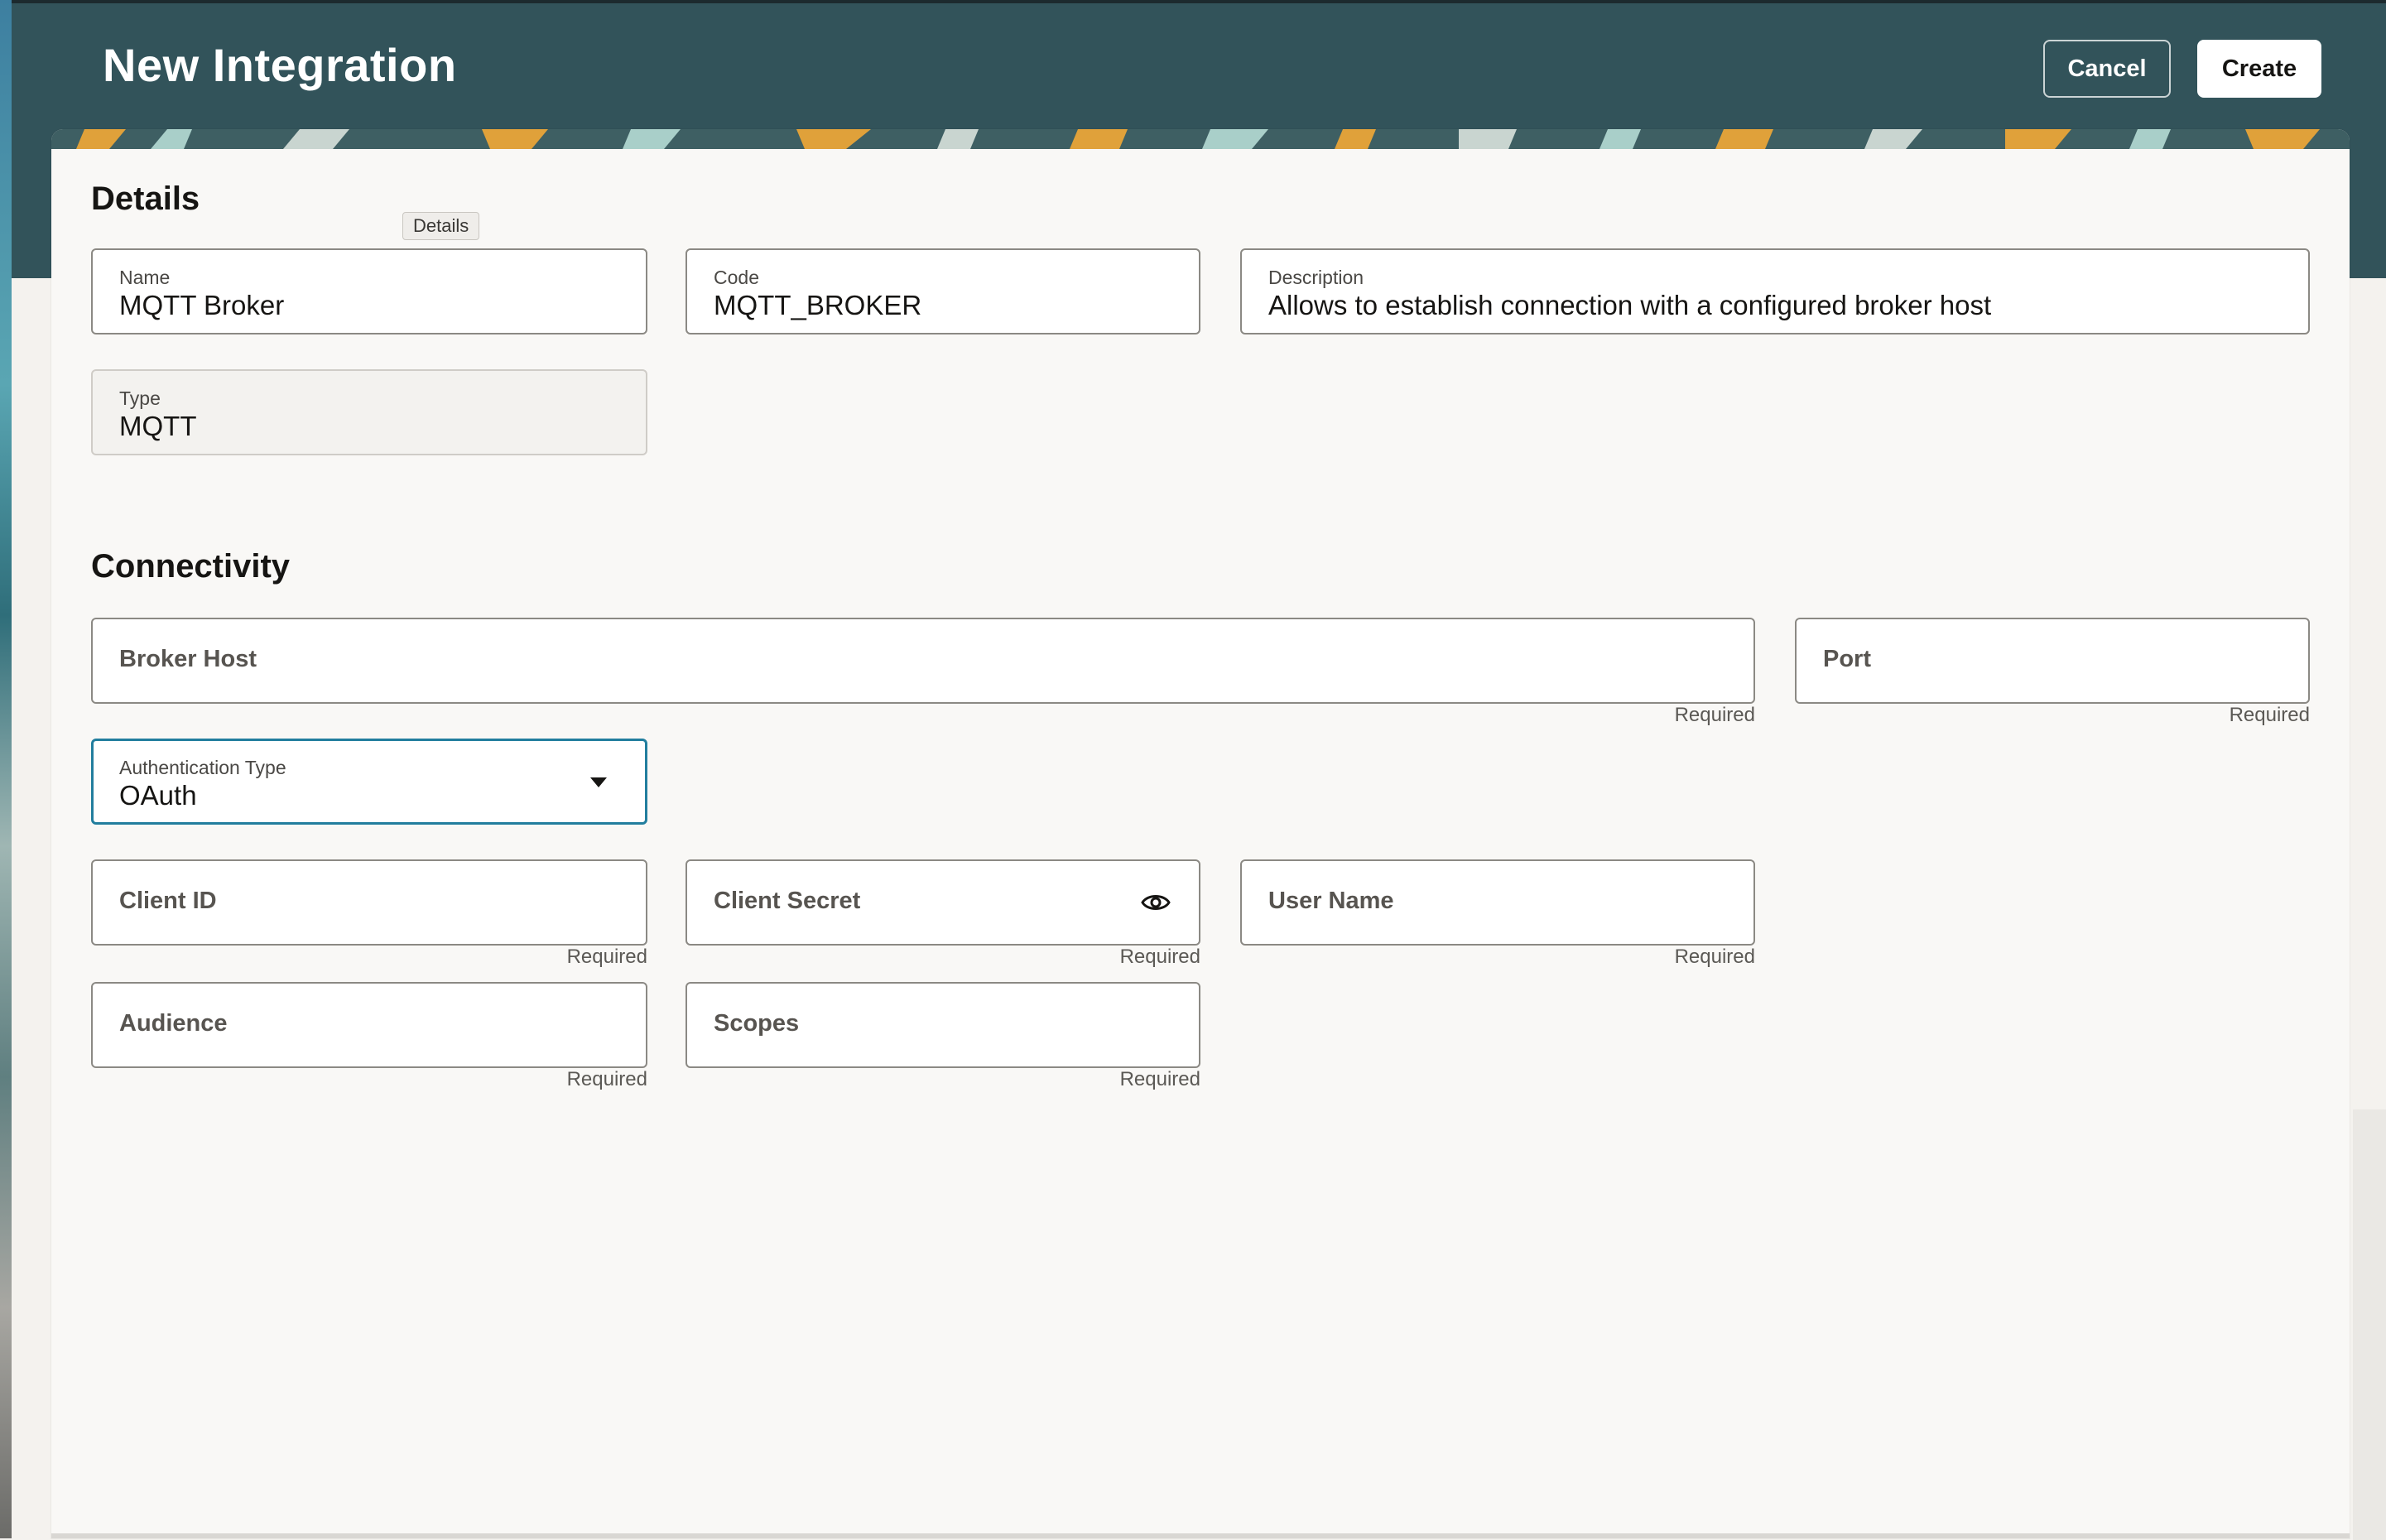 This screenshot has height=1540, width=2386. I want to click on type-field-label: Type, so click(140, 398).